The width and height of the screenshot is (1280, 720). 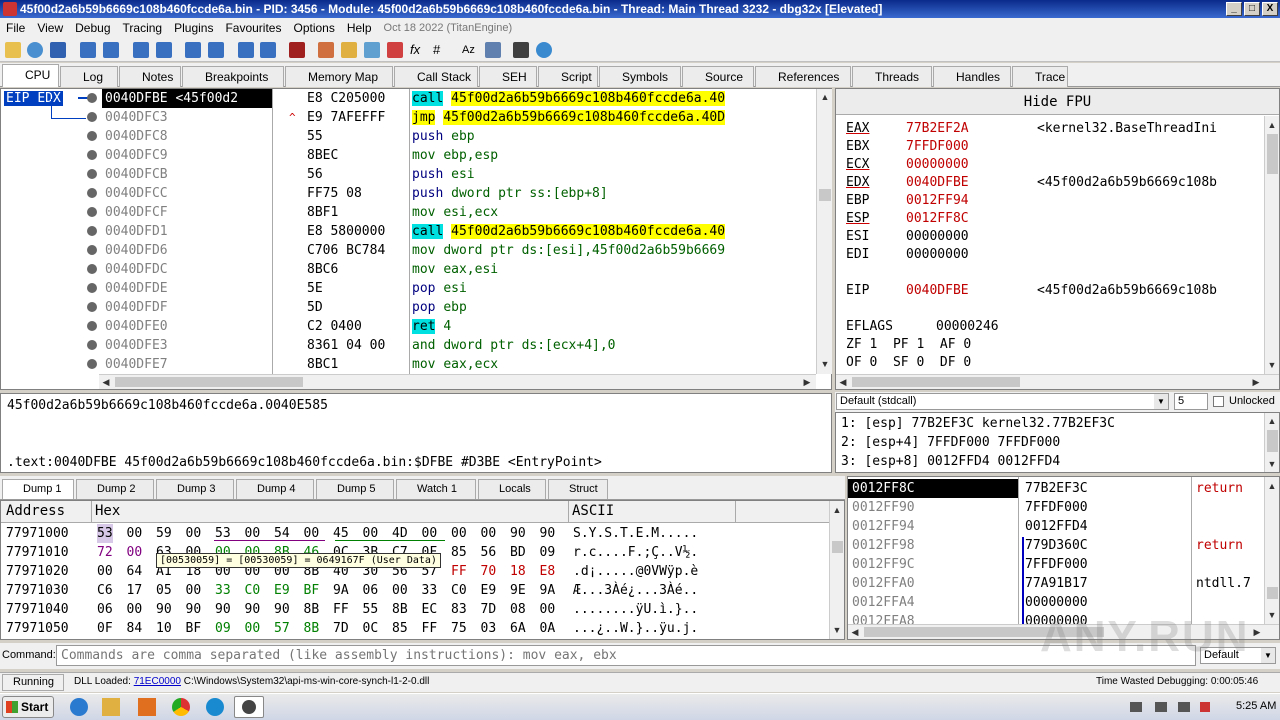 What do you see at coordinates (275, 489) in the screenshot?
I see `tab-dump-4: Dump 4` at bounding box center [275, 489].